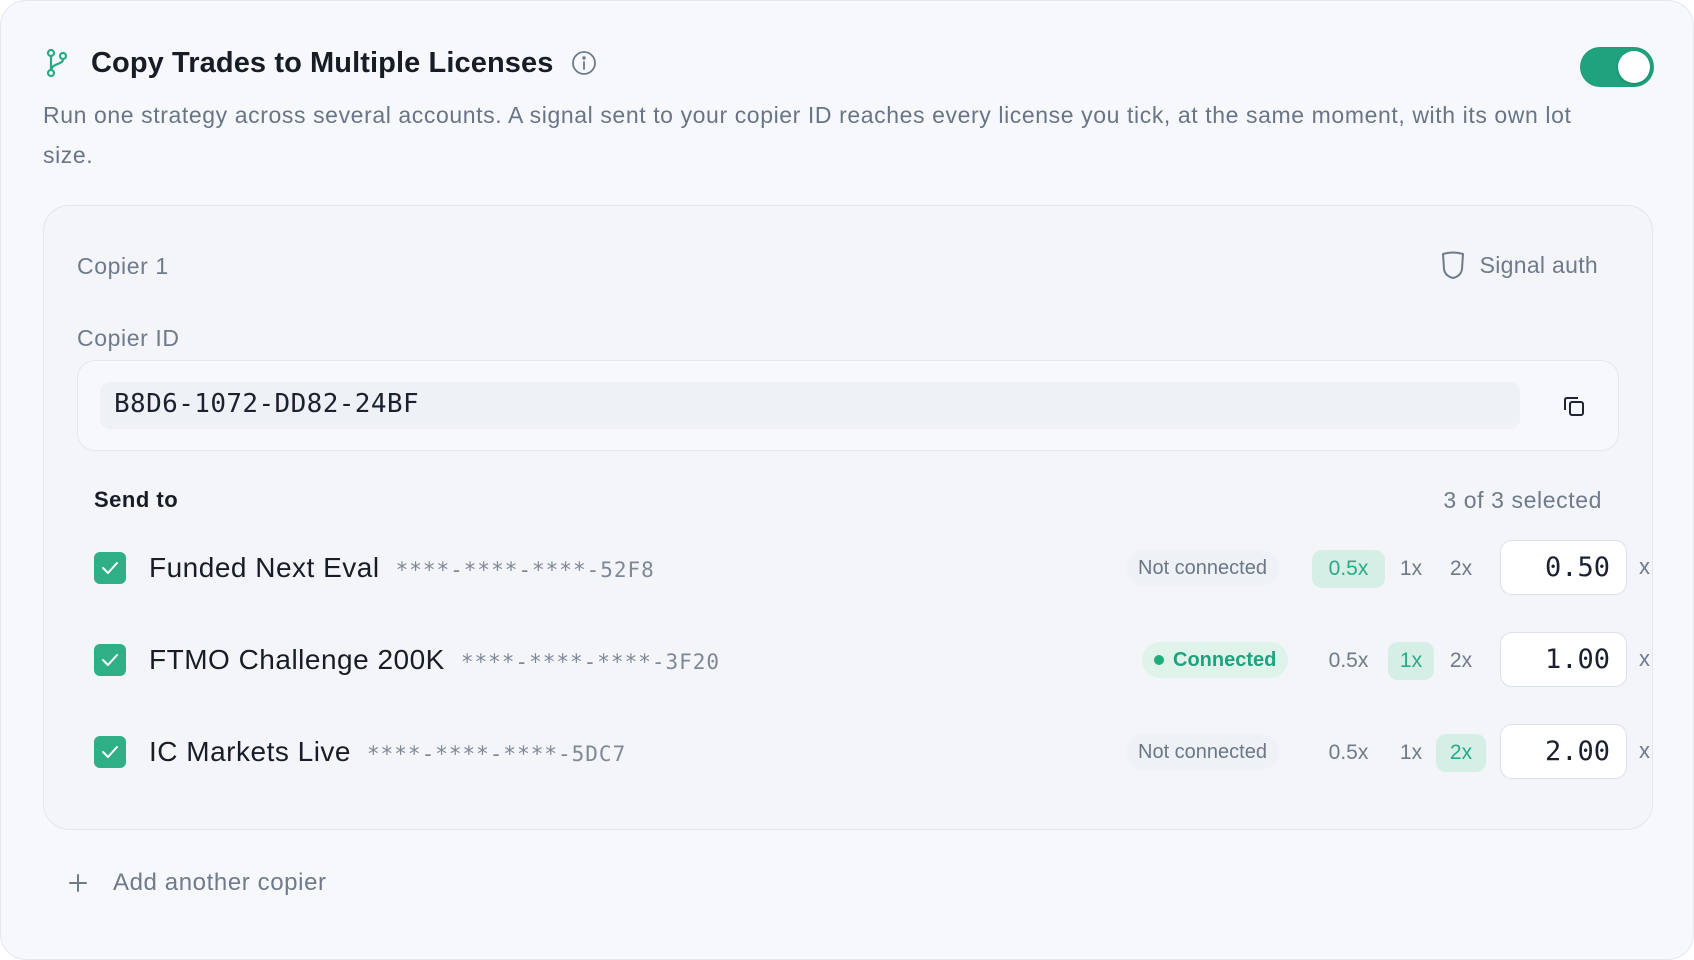 The image size is (1694, 960). Describe the element at coordinates (1522, 500) in the screenshot. I see `selected-count: 3 of 3 selected` at that location.